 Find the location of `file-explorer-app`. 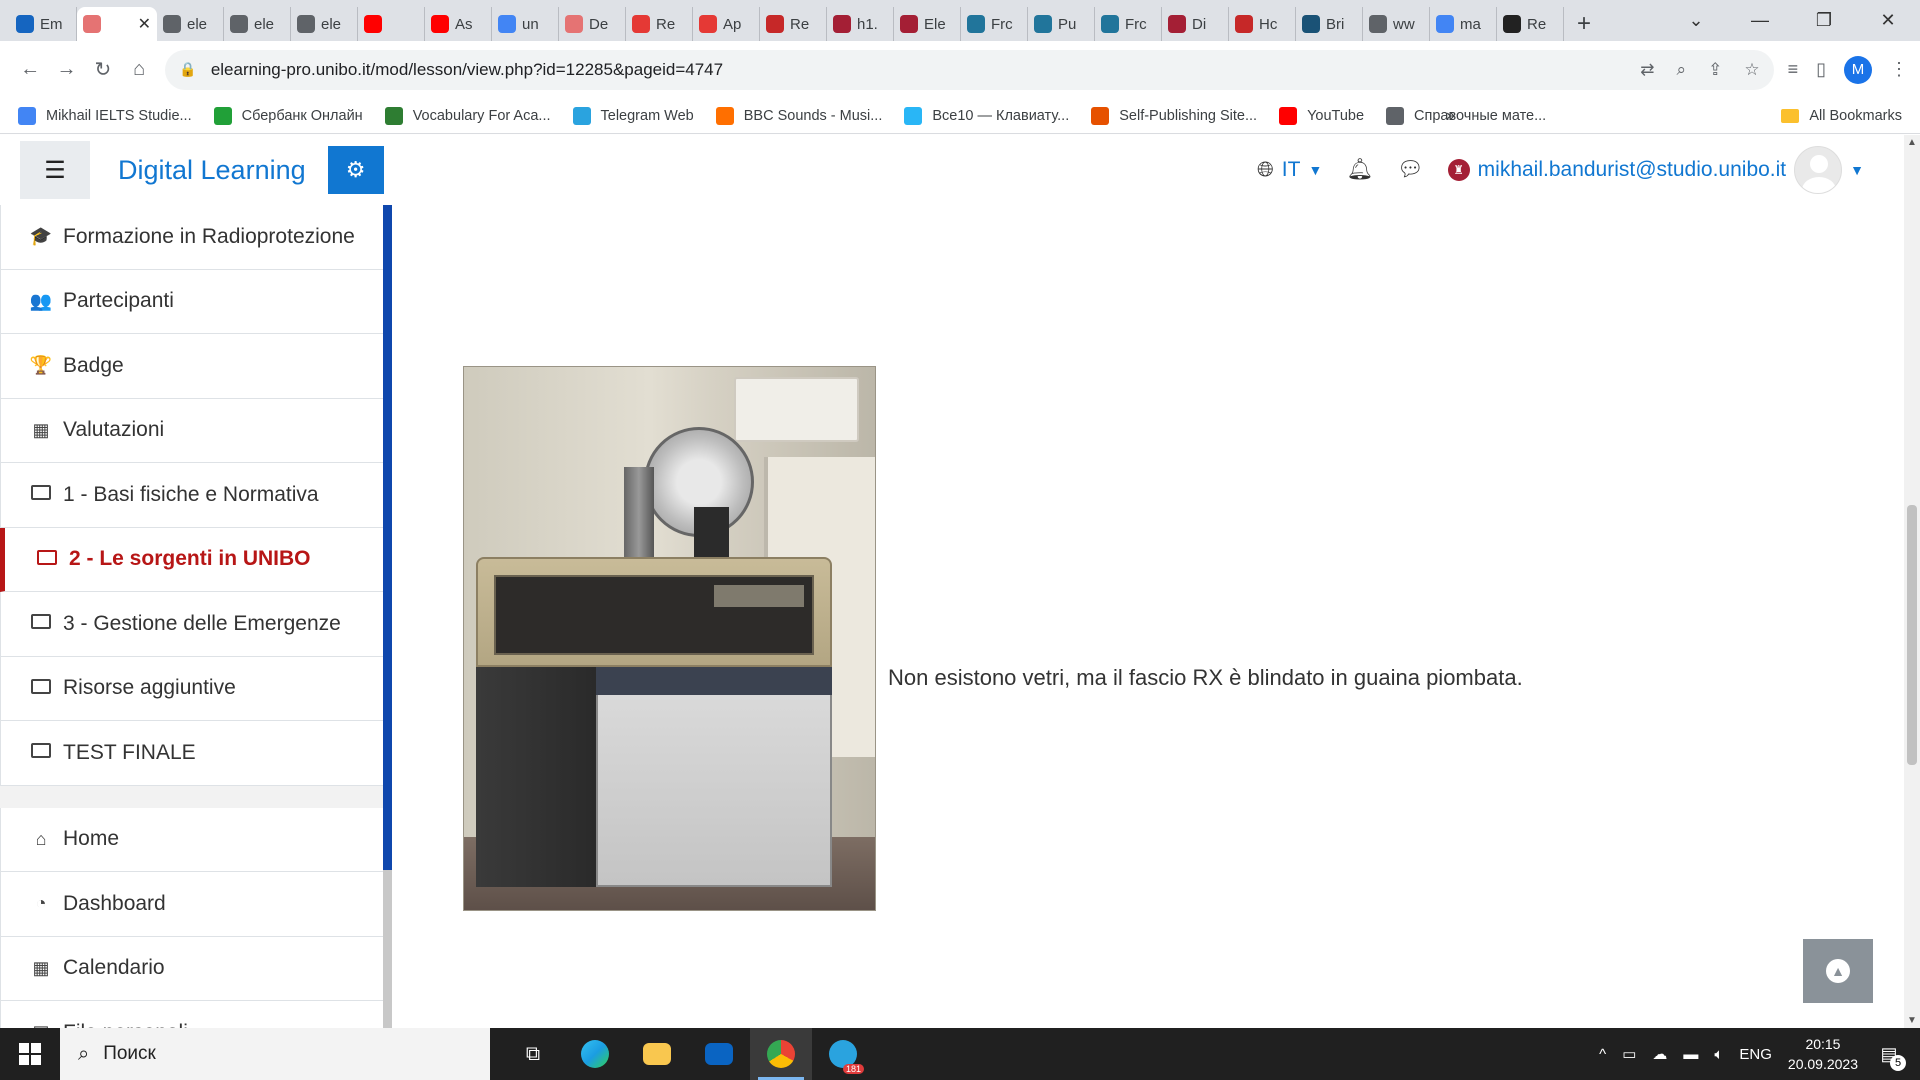

file-explorer-app is located at coordinates (657, 1054).